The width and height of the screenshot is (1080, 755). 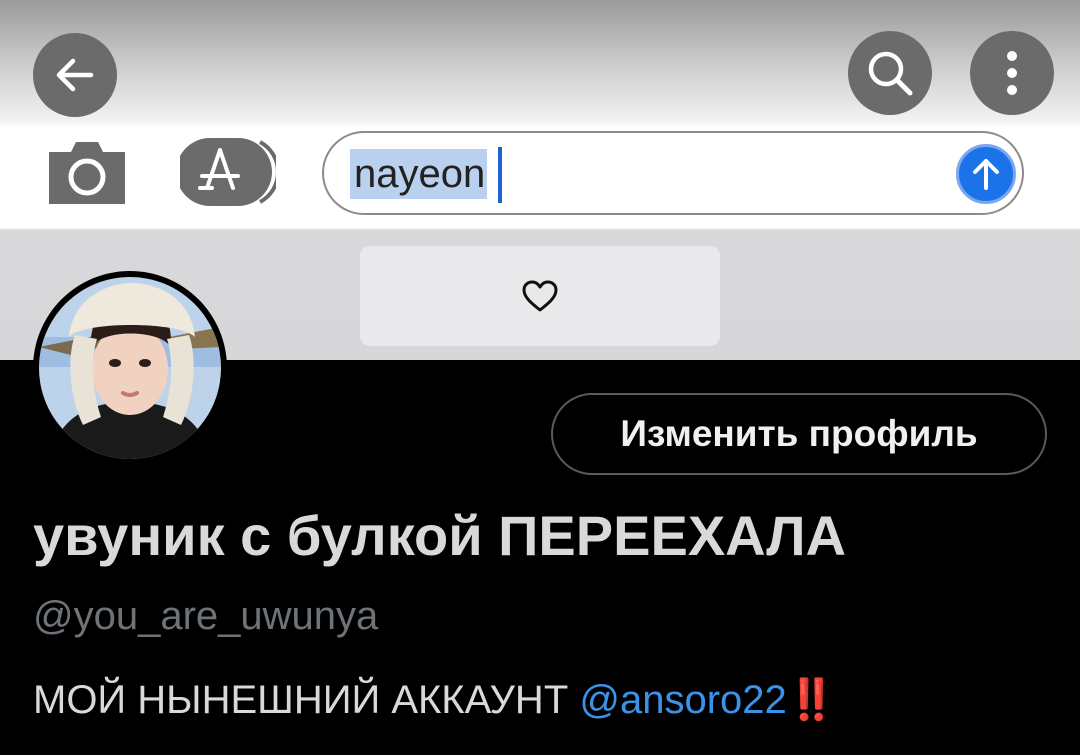 I want to click on app-store-button, so click(x=228, y=175).